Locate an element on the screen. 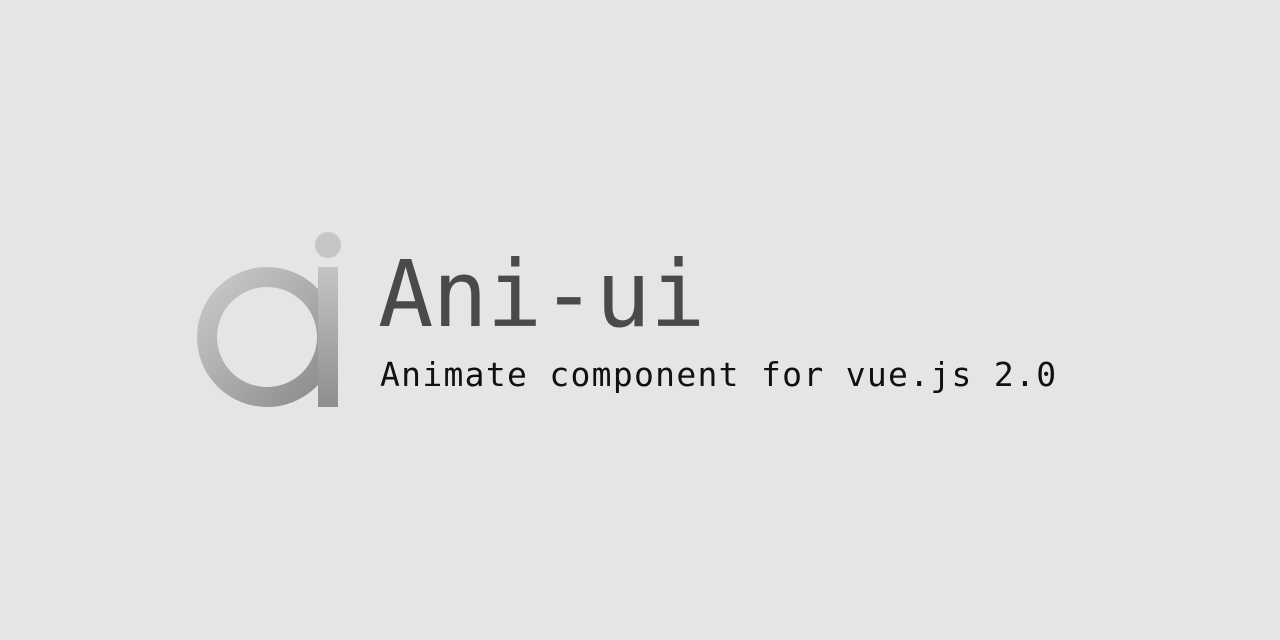 This screenshot has height=640, width=1280. ai-logo-icon is located at coordinates (270, 321).